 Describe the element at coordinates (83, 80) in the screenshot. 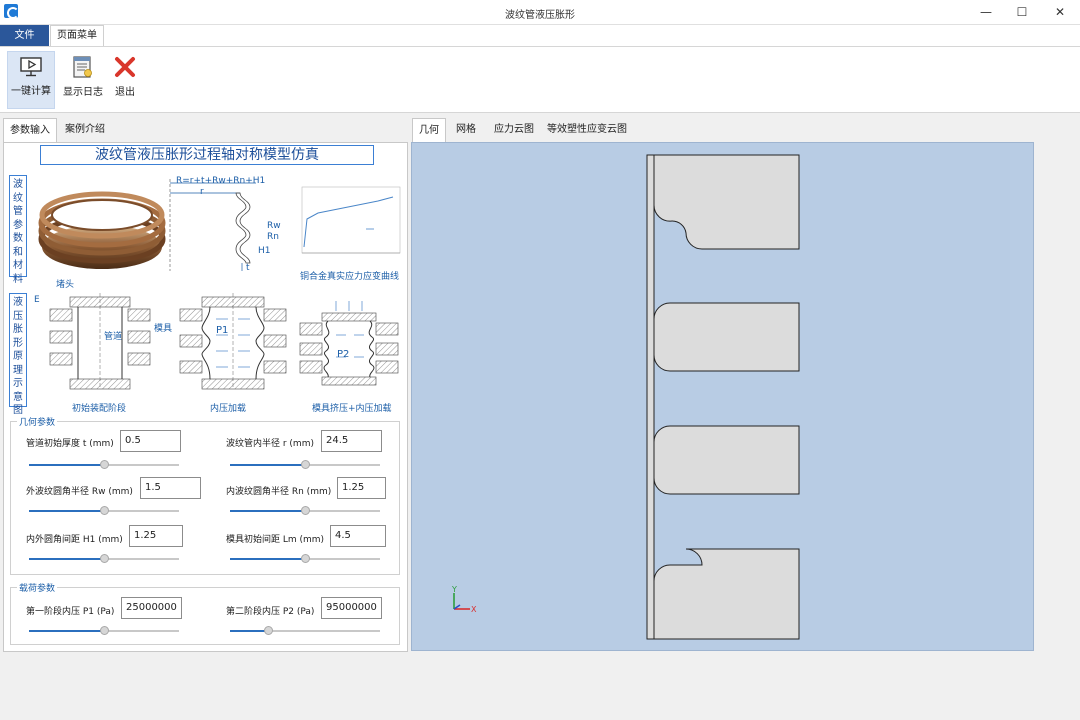

I see `show-log-button: 显示日志` at that location.